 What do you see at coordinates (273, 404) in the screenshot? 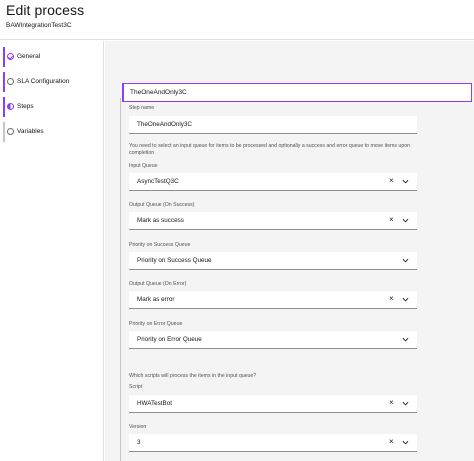
I see `script-select: HWATestBot ×` at bounding box center [273, 404].